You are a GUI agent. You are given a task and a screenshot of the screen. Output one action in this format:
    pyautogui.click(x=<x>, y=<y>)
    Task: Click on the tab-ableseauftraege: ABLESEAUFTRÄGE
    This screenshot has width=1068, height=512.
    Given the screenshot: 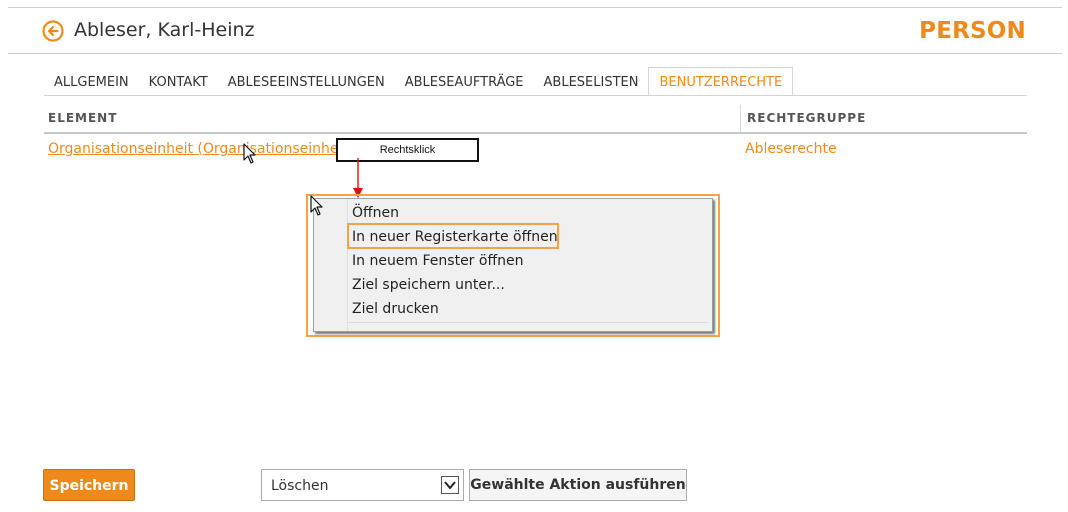 What is the action you would take?
    pyautogui.click(x=464, y=81)
    